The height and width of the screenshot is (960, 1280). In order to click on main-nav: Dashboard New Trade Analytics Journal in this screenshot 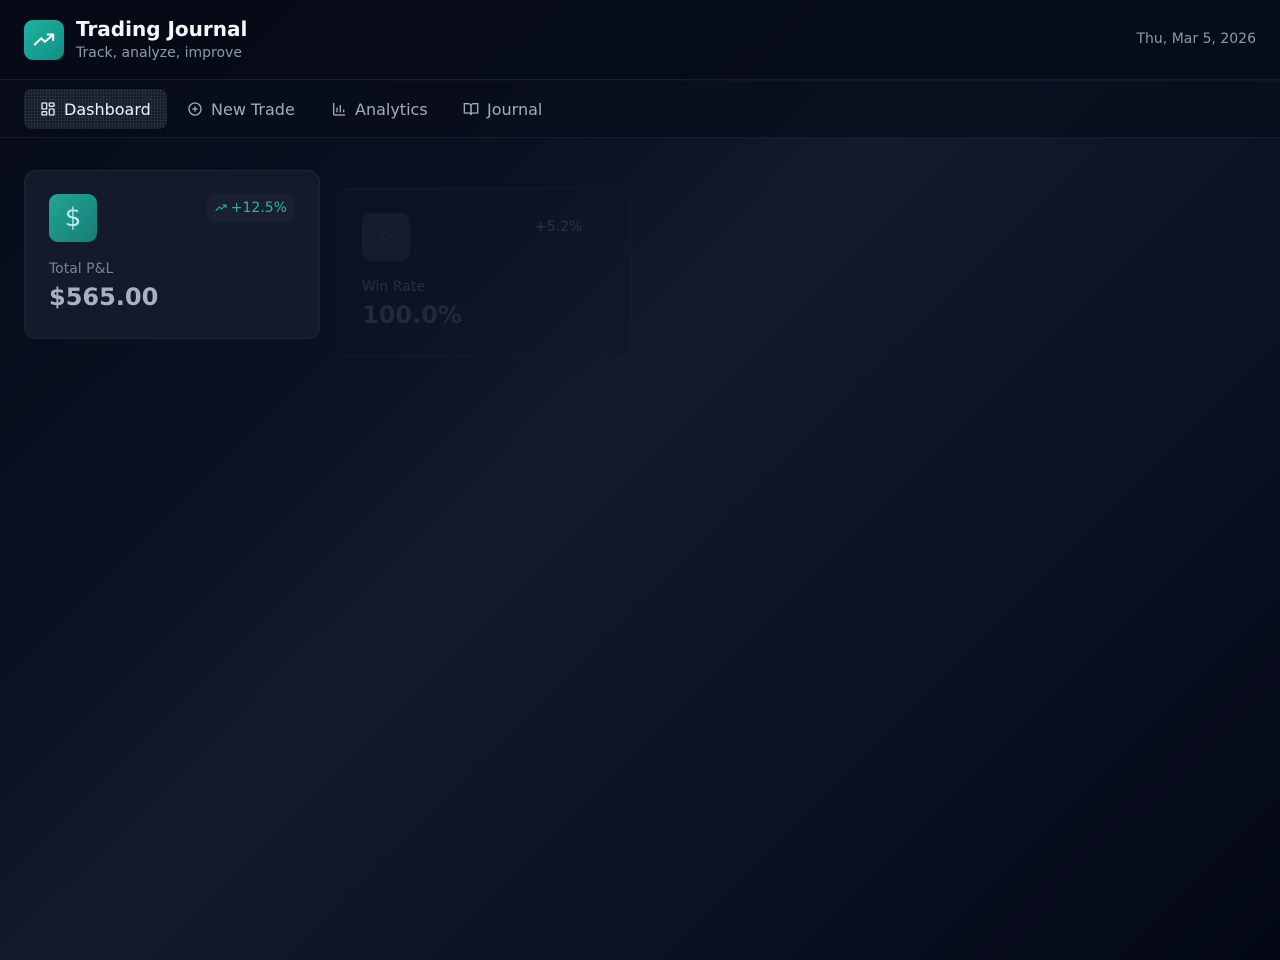, I will do `click(640, 109)`.